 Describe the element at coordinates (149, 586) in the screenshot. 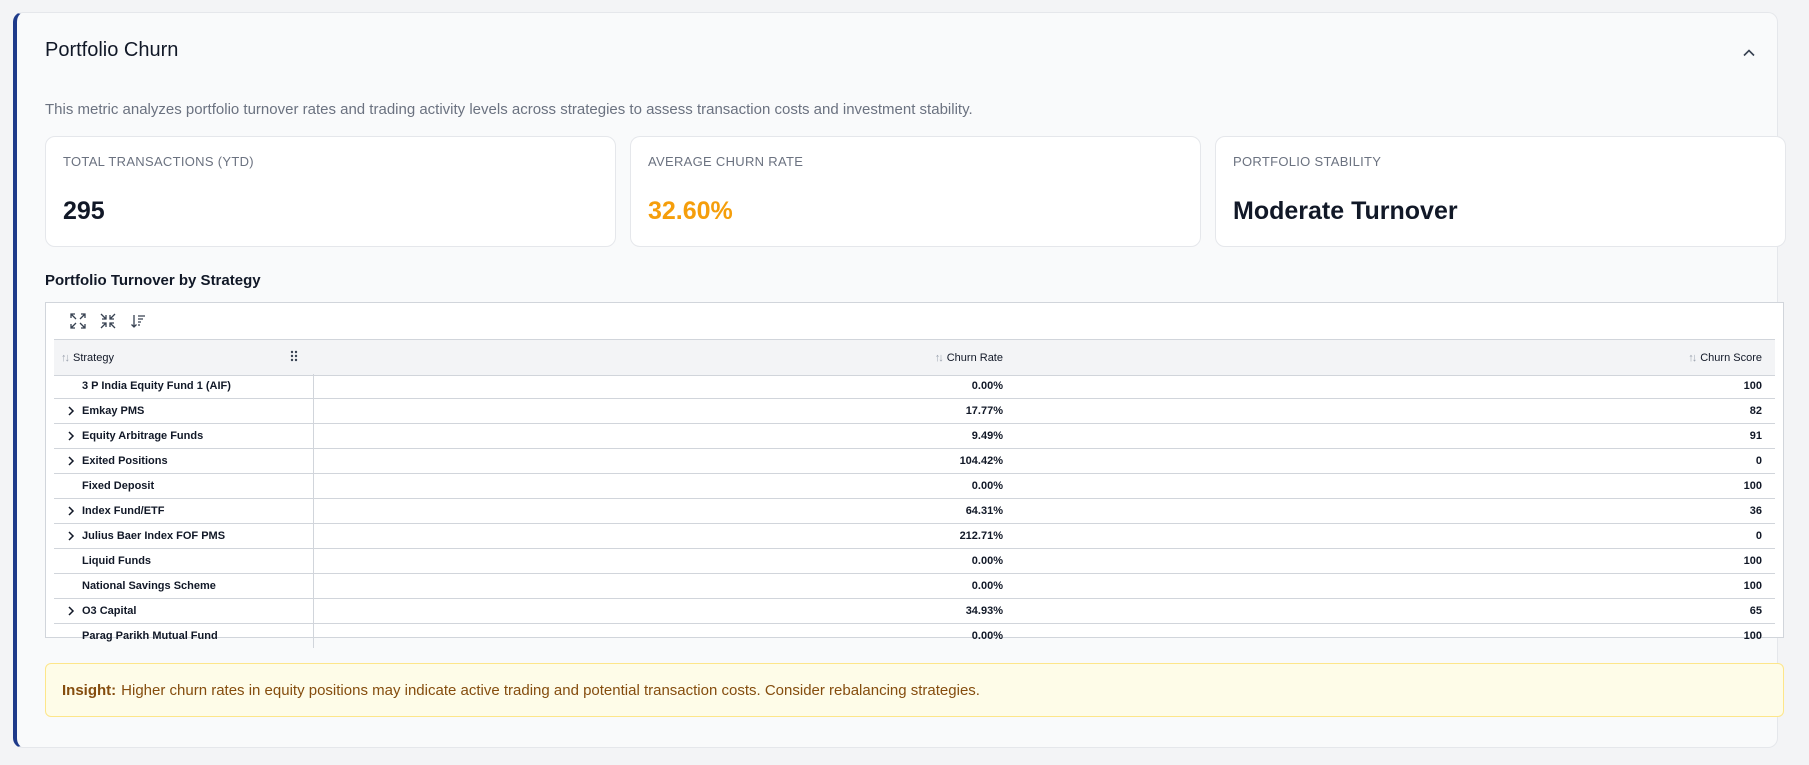

I see `strategy-cell: National Savings Scheme` at that location.